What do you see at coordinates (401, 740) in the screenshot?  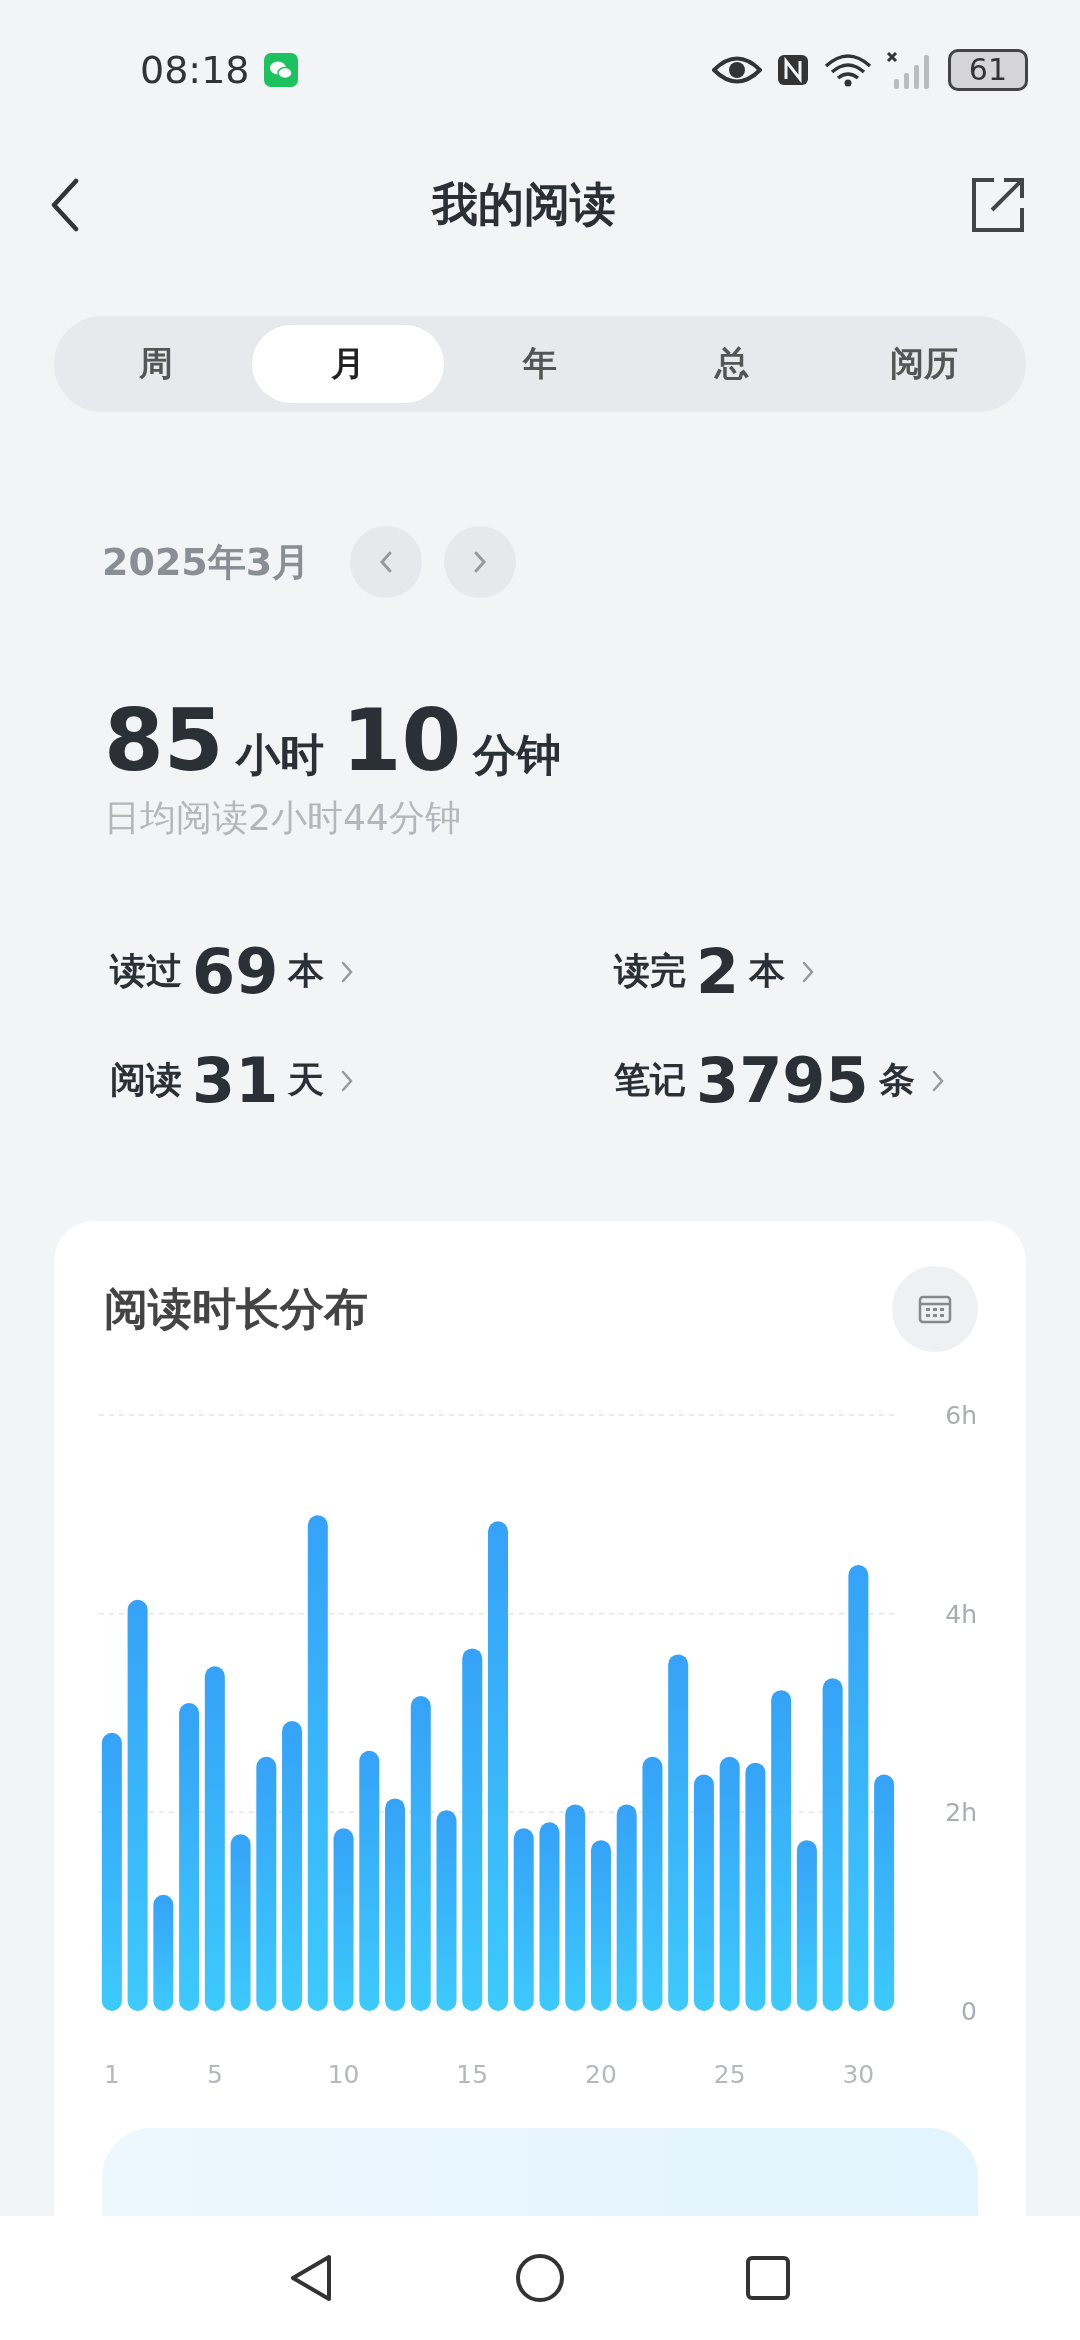 I see `minutes-value: 10` at bounding box center [401, 740].